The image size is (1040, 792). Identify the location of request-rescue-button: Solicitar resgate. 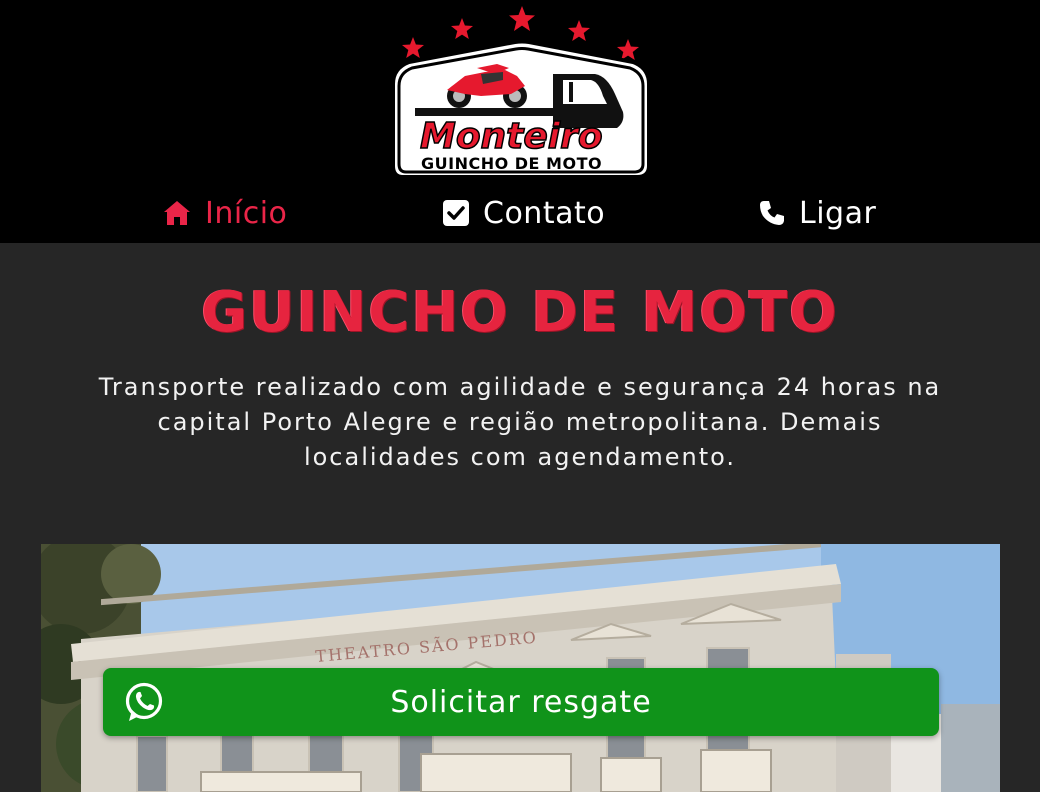
(521, 702).